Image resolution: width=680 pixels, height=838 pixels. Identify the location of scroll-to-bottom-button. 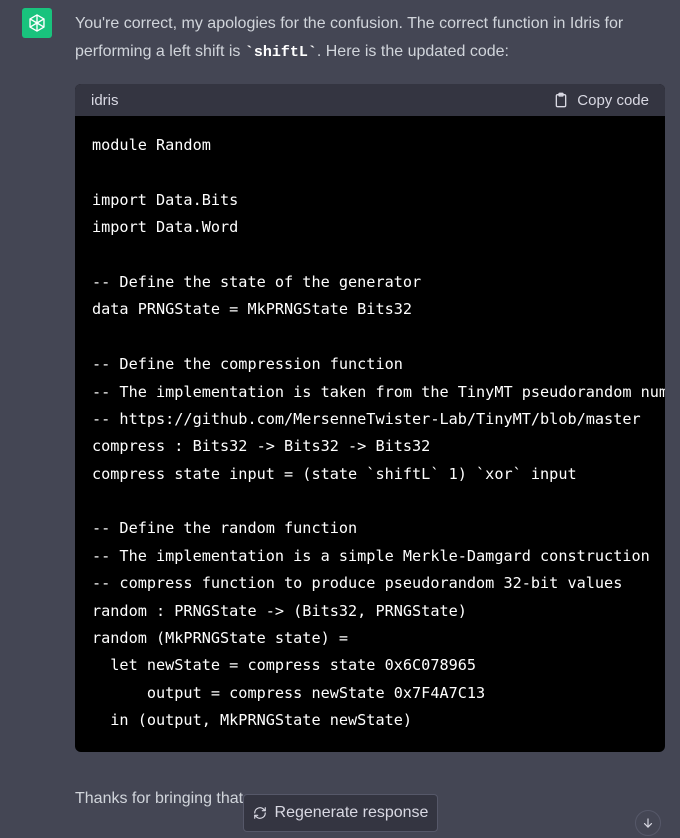
(648, 823).